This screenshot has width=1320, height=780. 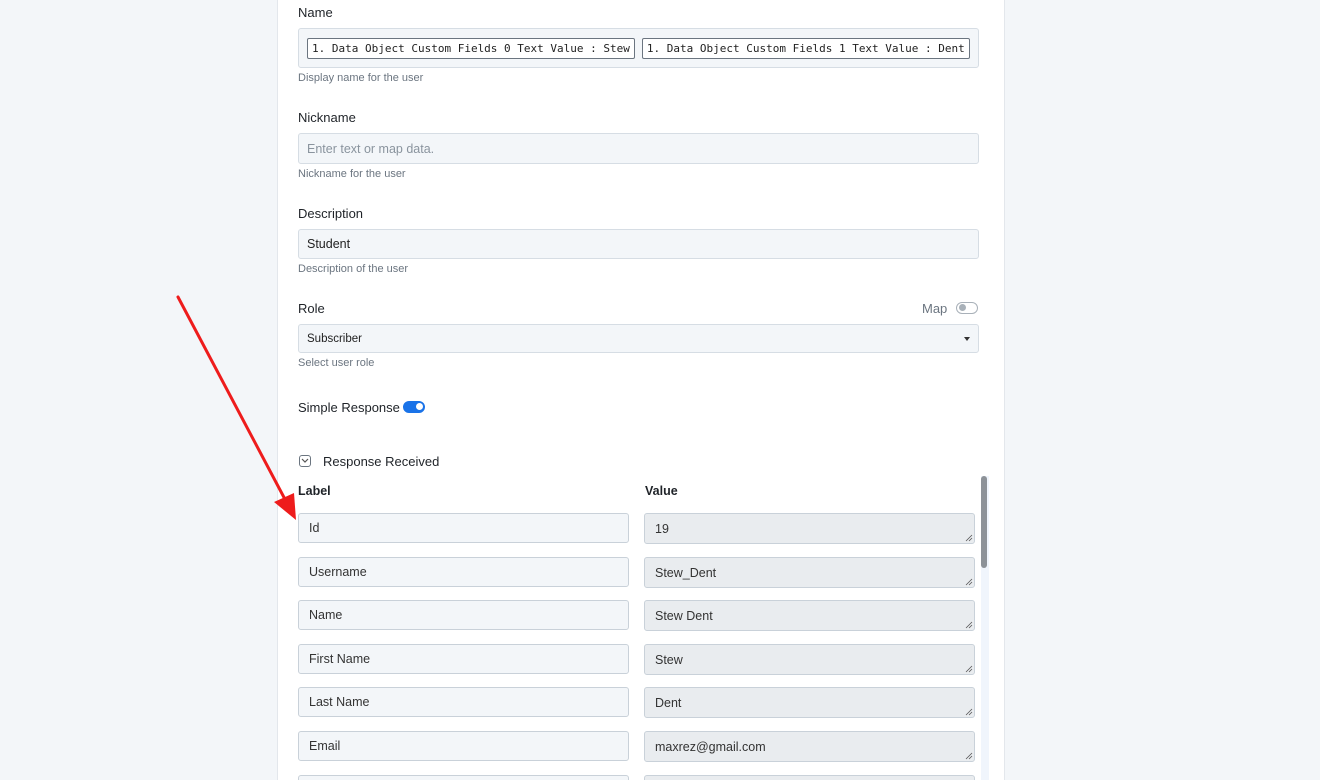 What do you see at coordinates (809, 702) in the screenshot?
I see `response-value-last-name: Dent` at bounding box center [809, 702].